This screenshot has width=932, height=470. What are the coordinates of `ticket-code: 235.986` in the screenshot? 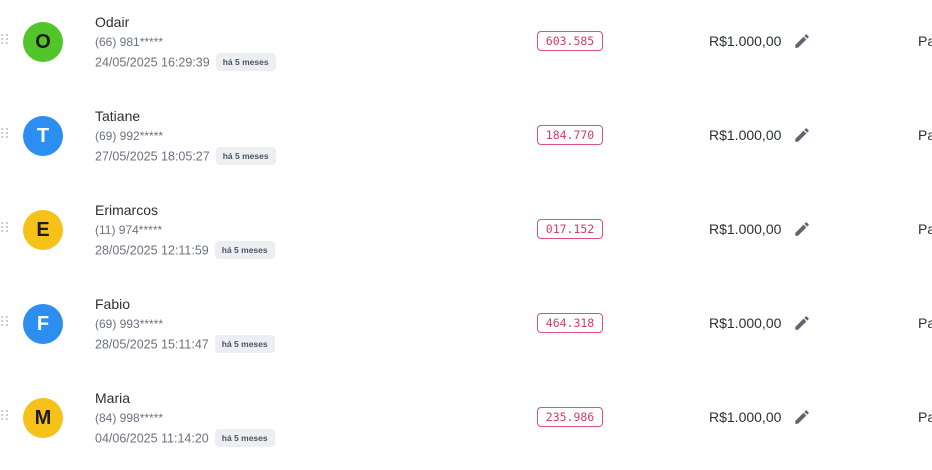 It's located at (570, 417).